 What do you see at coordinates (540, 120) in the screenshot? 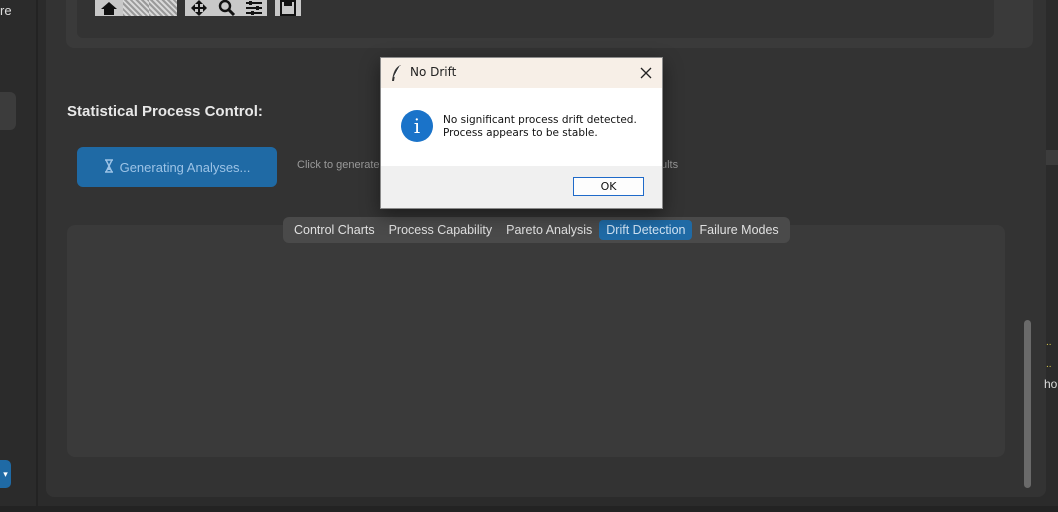
I see `dialog-message-line1: No significant process drift detected.` at bounding box center [540, 120].